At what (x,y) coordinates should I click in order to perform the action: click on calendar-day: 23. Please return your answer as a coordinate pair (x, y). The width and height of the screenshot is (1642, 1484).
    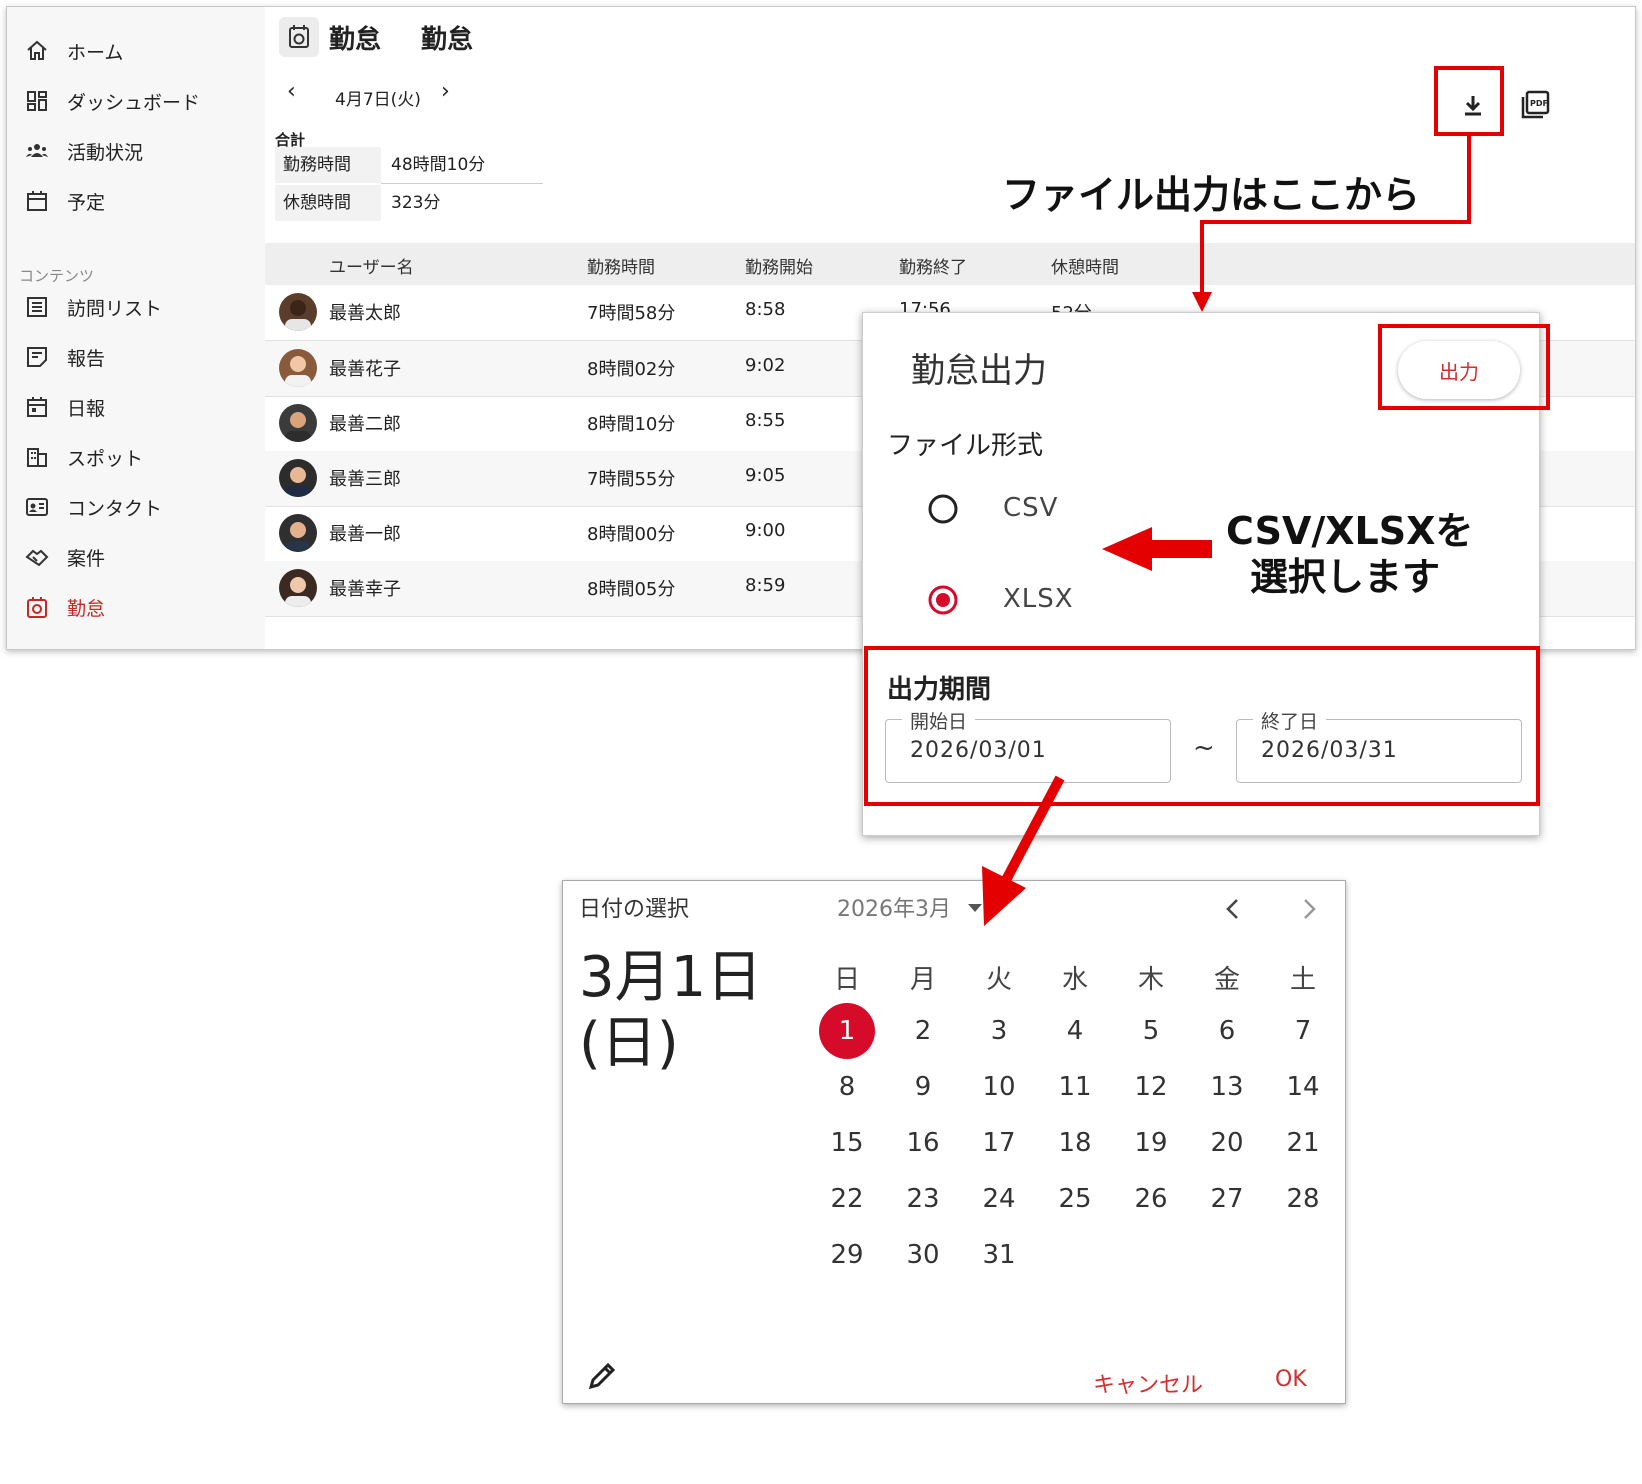
    Looking at the image, I should click on (923, 1199).